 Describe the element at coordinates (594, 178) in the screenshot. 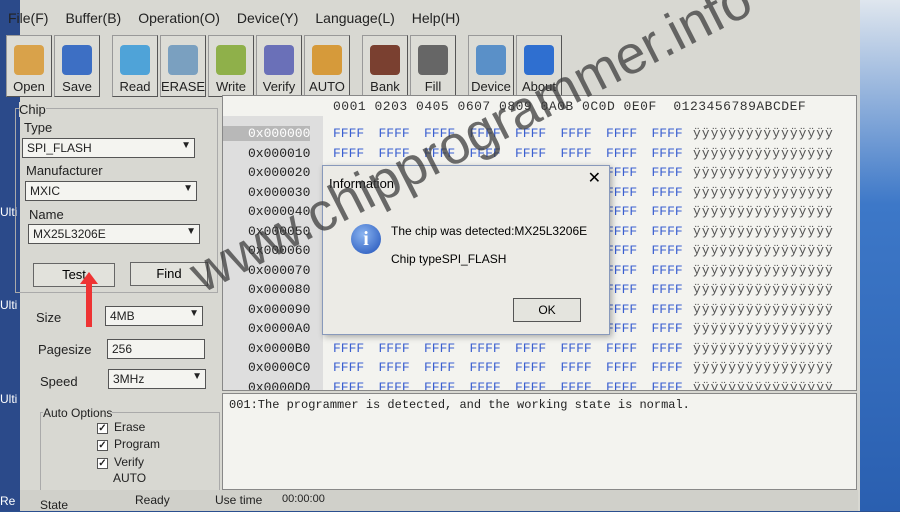

I see `close-icon: ✕` at that location.